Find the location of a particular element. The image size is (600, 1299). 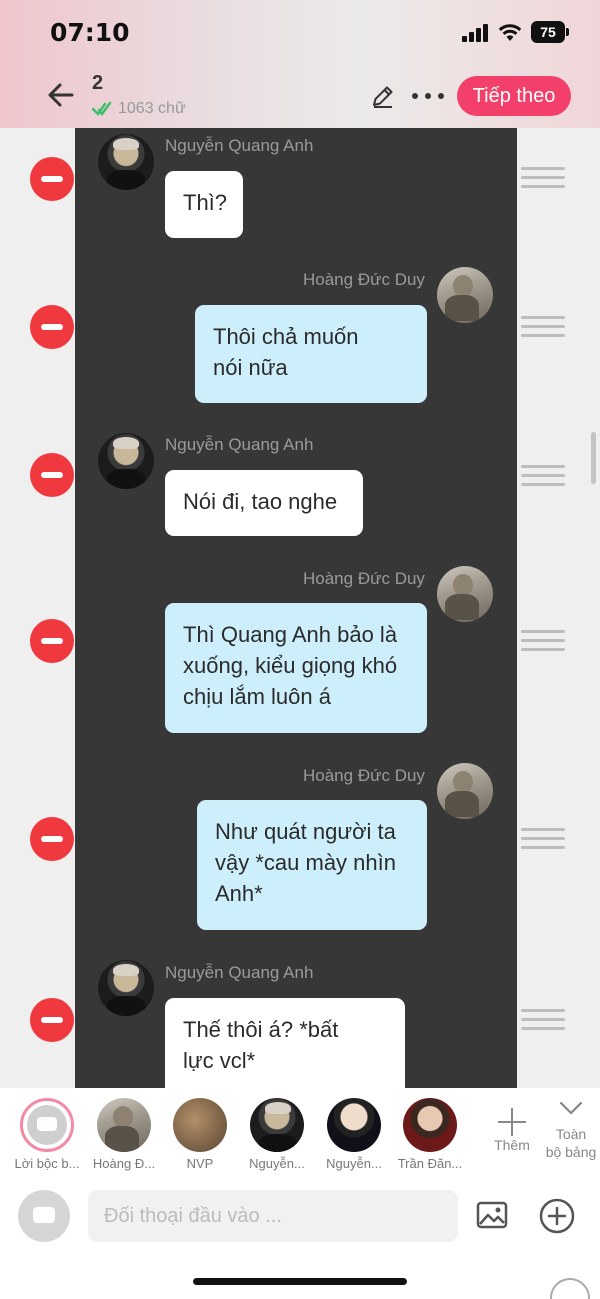

expand-all-button: Toàn bộ bảng is located at coordinates (571, 1130).